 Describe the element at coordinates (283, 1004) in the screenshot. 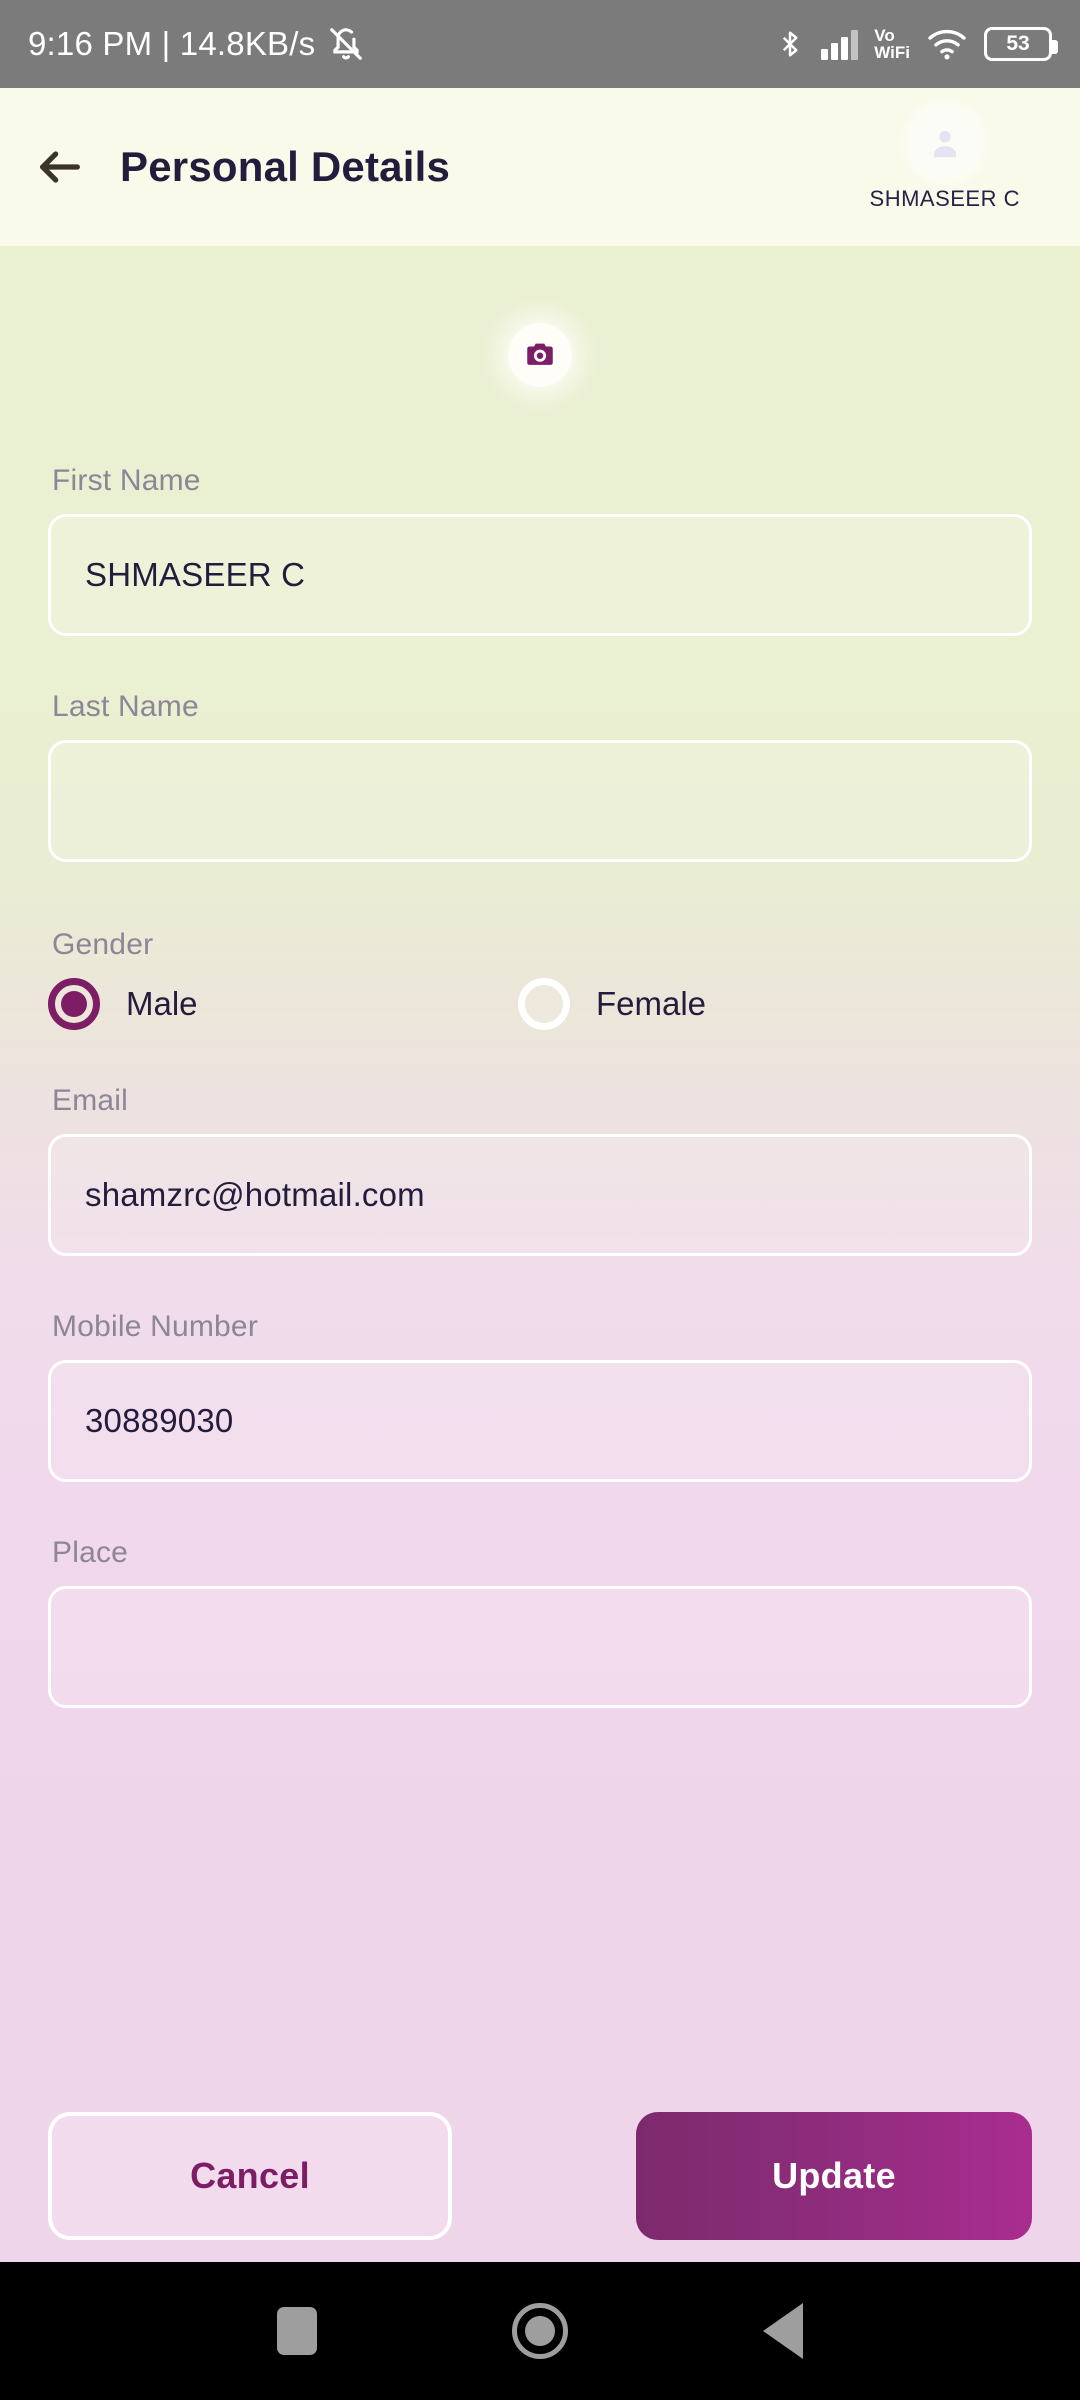

I see `gender-option-male: Male` at that location.